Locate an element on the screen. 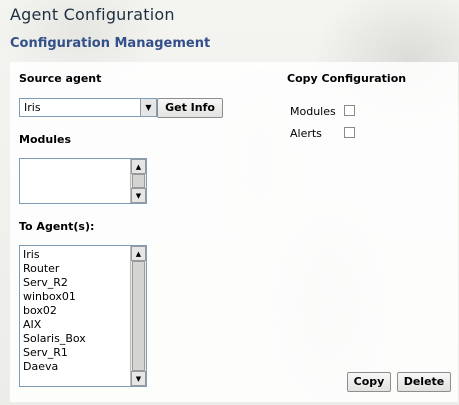 The width and height of the screenshot is (459, 405). modules-label: Modules is located at coordinates (45, 139).